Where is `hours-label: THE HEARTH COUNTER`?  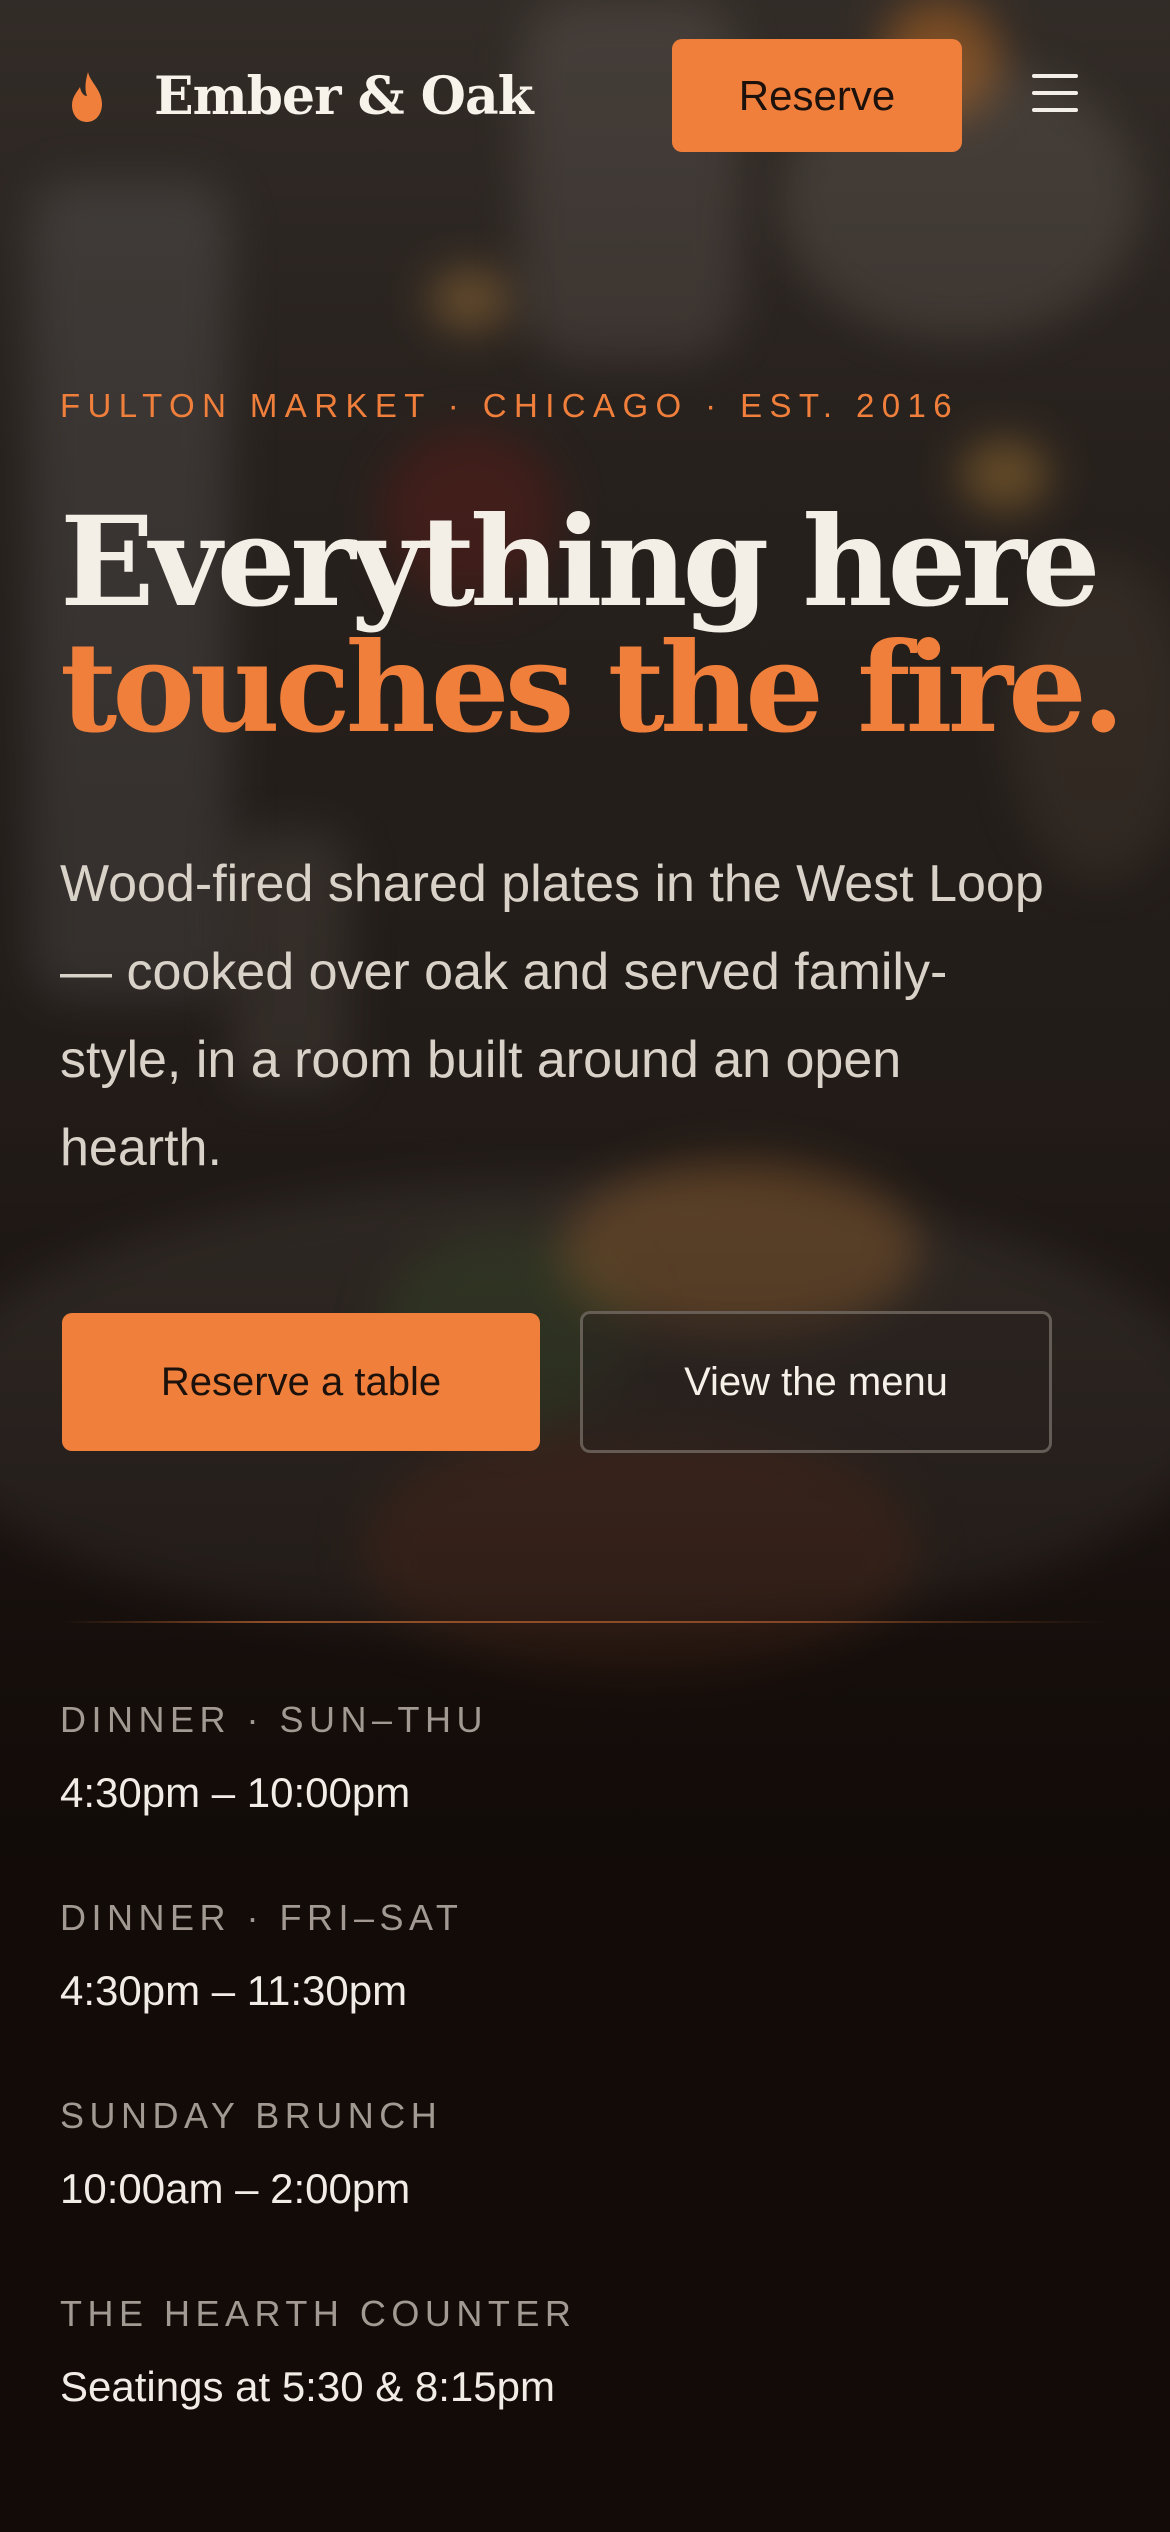
hours-label: THE HEARTH COUNTER is located at coordinates (318, 2313).